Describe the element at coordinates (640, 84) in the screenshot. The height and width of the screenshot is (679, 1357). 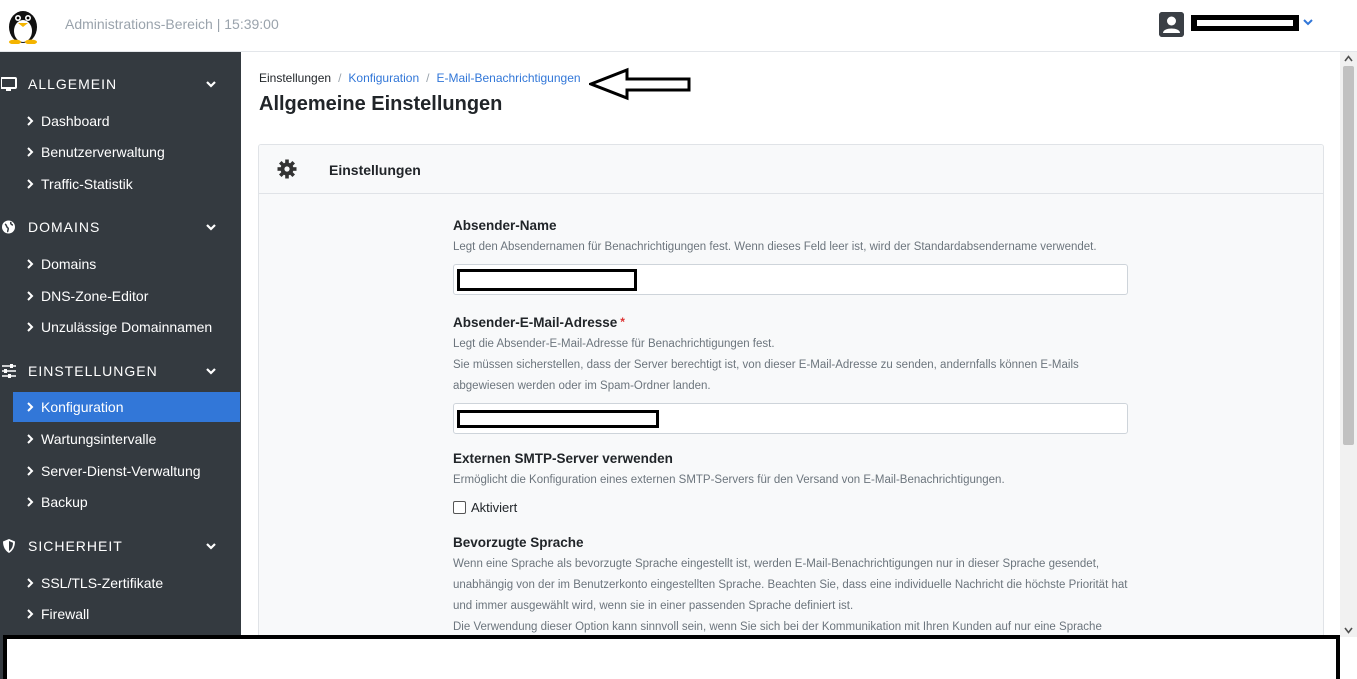
I see `annotation-arrow-icon` at that location.